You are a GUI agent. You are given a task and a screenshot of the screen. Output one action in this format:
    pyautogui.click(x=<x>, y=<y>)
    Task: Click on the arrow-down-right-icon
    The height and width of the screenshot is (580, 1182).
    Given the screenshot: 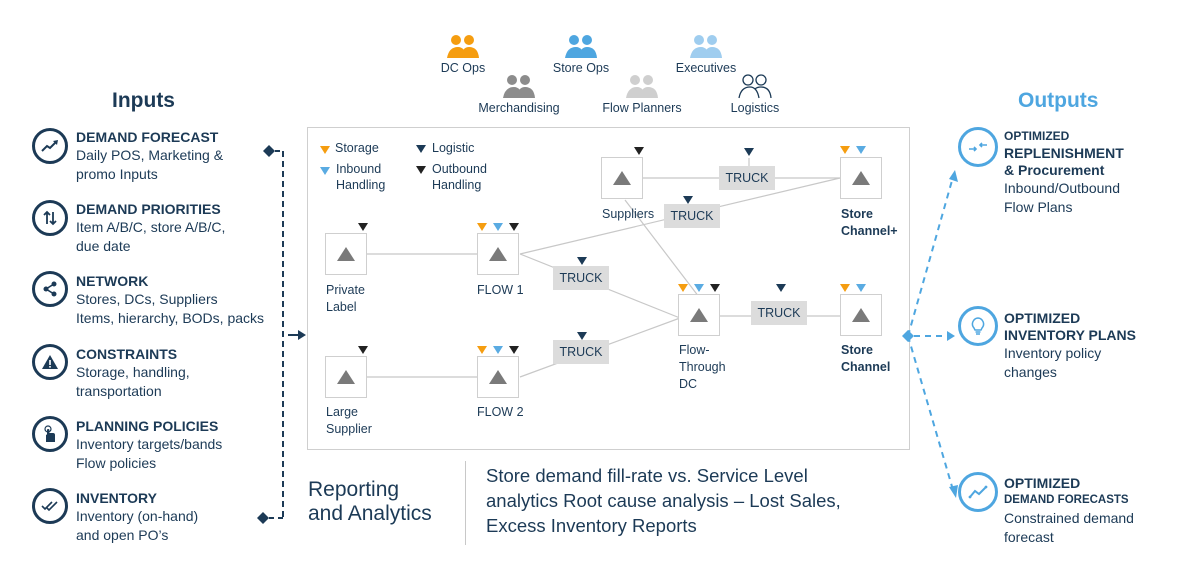 What is the action you would take?
    pyautogui.click(x=953, y=491)
    